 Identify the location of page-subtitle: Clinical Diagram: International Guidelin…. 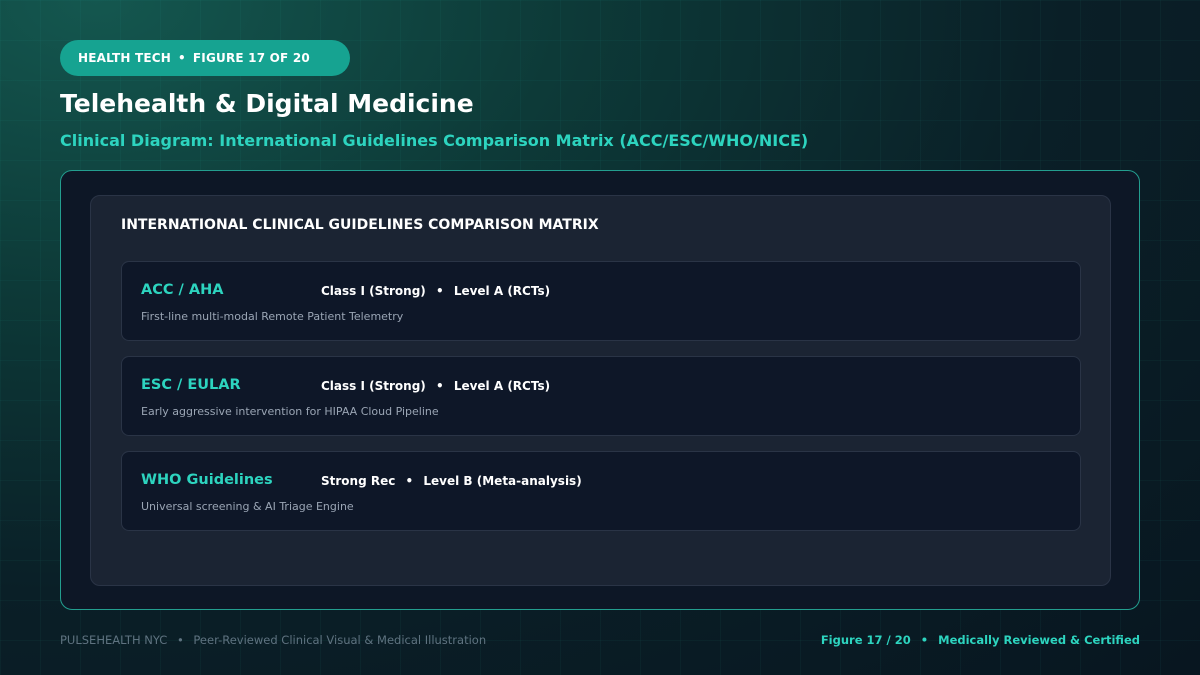
(434, 140).